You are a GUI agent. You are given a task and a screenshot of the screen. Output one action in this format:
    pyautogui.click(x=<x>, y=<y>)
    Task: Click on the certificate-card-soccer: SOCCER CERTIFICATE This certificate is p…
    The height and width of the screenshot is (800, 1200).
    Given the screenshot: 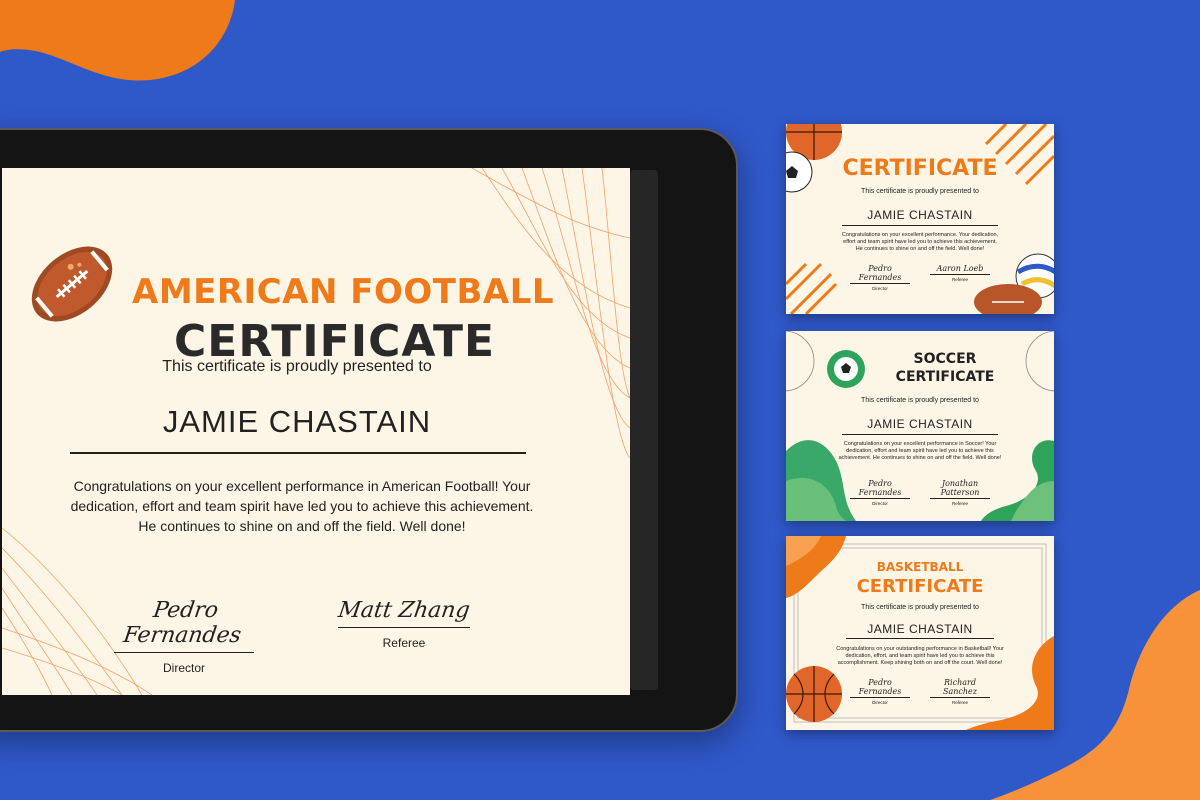 What is the action you would take?
    pyautogui.click(x=920, y=426)
    